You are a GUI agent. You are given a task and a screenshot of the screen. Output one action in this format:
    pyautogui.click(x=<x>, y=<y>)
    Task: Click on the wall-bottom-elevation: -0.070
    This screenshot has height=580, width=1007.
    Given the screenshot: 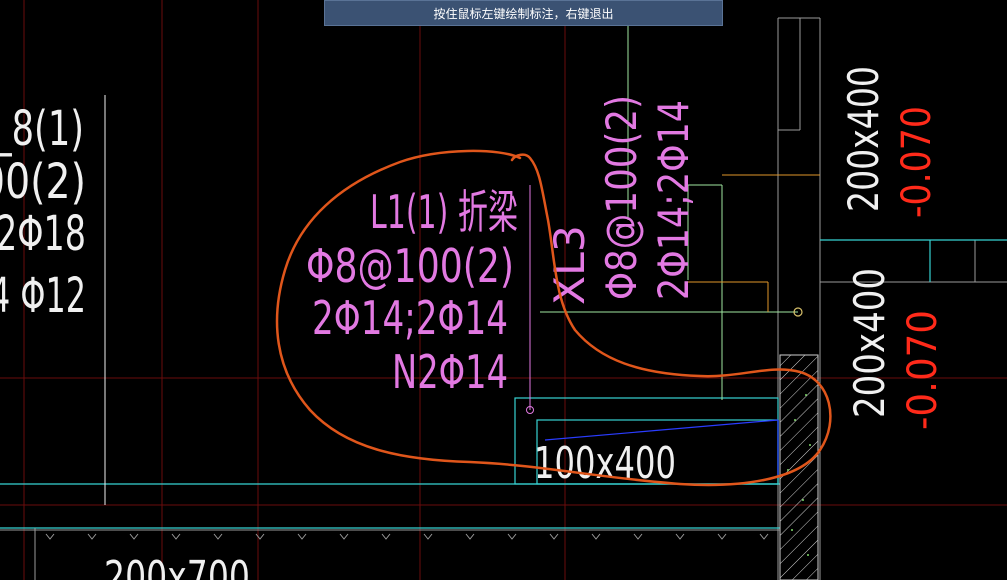 What is the action you would take?
    pyautogui.click(x=923, y=370)
    